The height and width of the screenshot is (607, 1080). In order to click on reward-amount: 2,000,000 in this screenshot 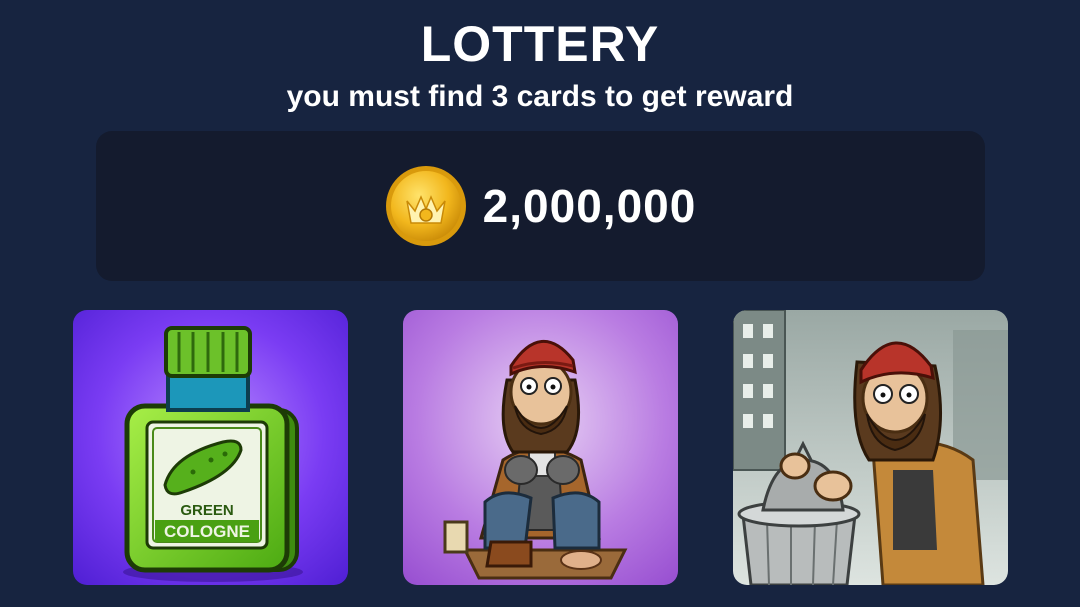, I will do `click(589, 206)`.